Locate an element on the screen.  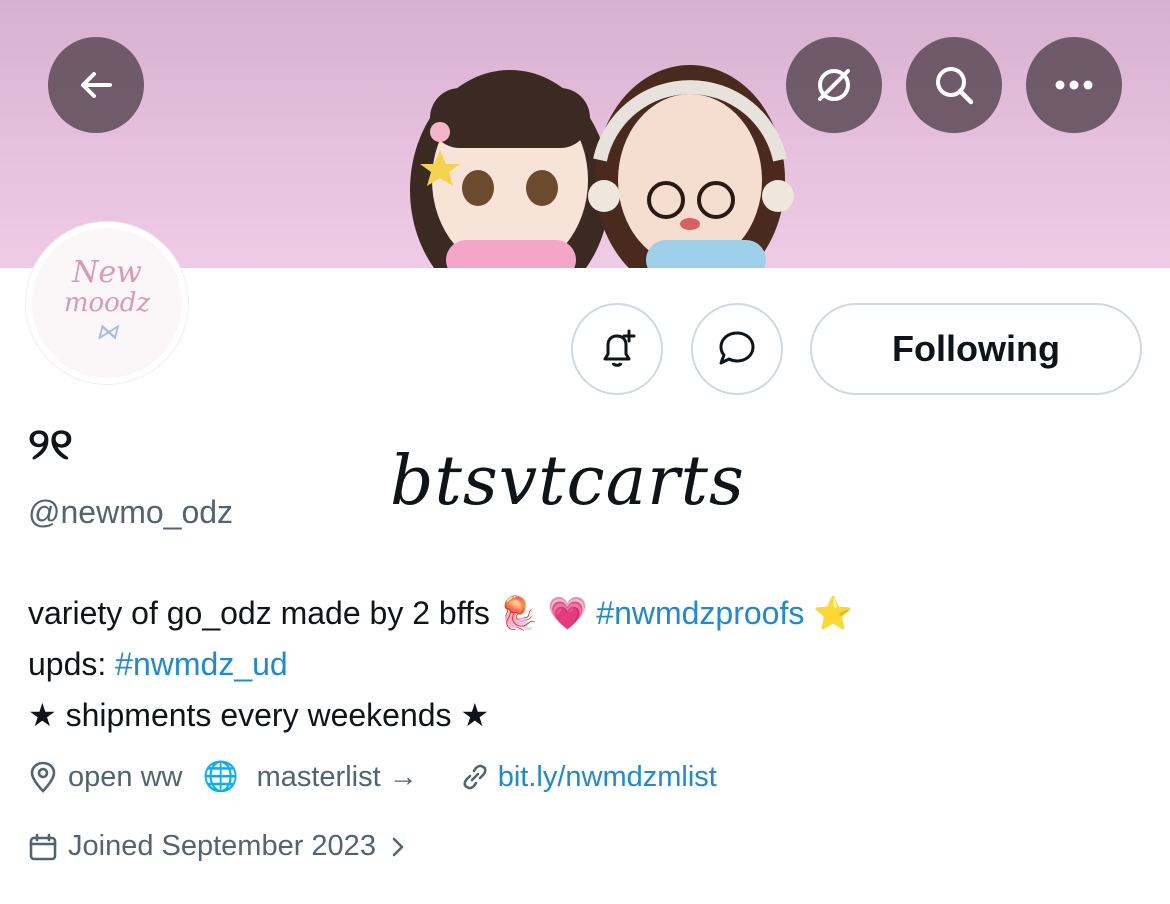
chat-bubble-icon is located at coordinates (737, 349).